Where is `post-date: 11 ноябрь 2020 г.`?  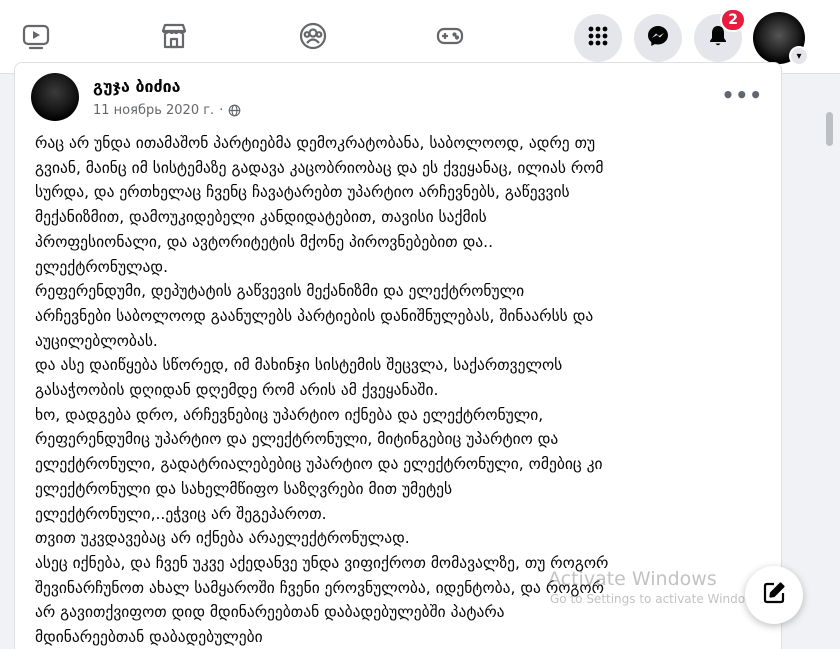 post-date: 11 ноябрь 2020 г. is located at coordinates (153, 110).